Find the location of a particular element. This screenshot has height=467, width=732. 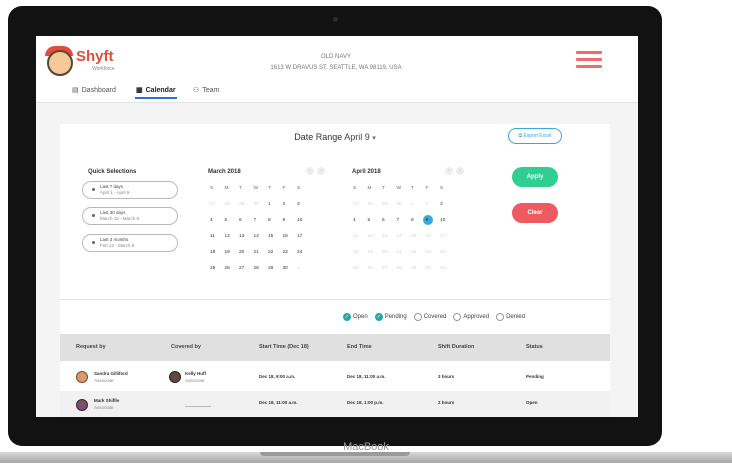

calendar-day: 9 is located at coordinates (290, 220).